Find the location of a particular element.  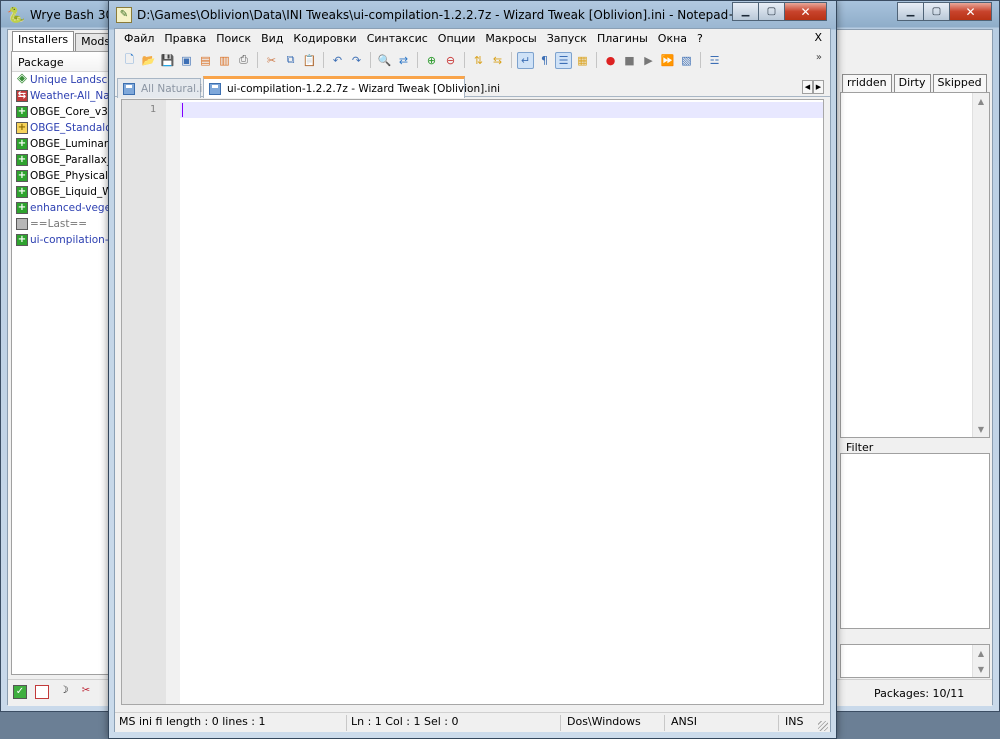

paste-icon: 📋 is located at coordinates (309, 60).